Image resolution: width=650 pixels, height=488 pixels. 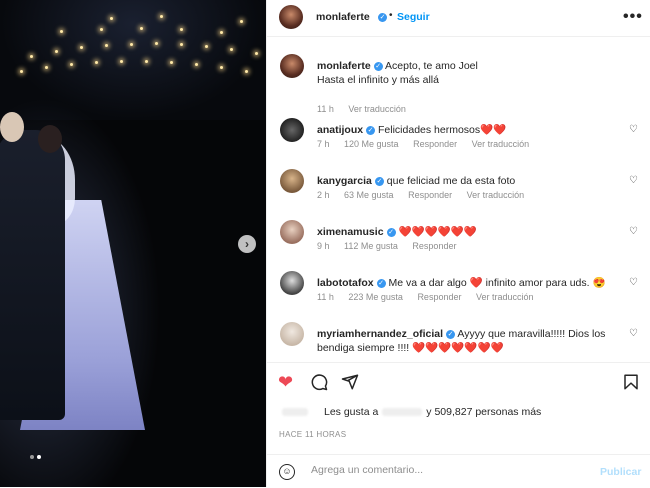 What do you see at coordinates (413, 17) in the screenshot?
I see `follow-button: Seguir` at bounding box center [413, 17].